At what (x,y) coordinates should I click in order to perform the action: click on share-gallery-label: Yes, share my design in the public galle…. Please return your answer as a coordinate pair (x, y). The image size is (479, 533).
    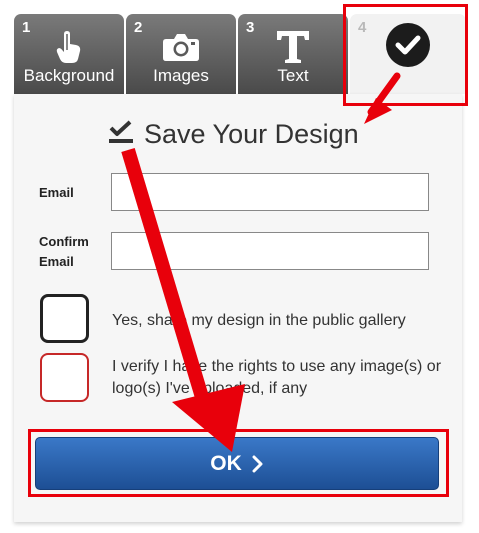
    Looking at the image, I should click on (259, 320).